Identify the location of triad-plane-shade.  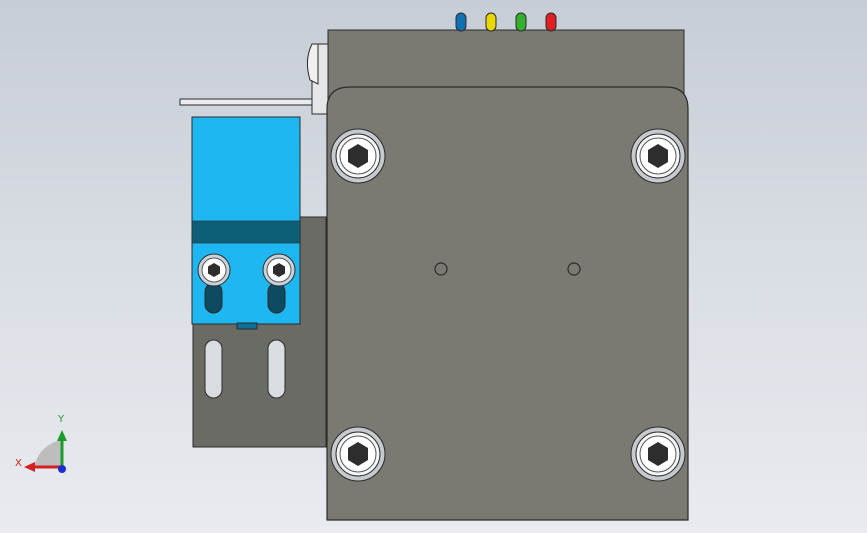
(48, 453).